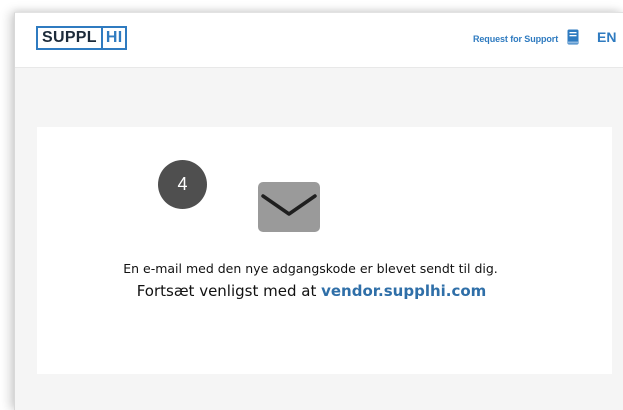  Describe the element at coordinates (515, 39) in the screenshot. I see `request-support-link: Request for Support` at that location.